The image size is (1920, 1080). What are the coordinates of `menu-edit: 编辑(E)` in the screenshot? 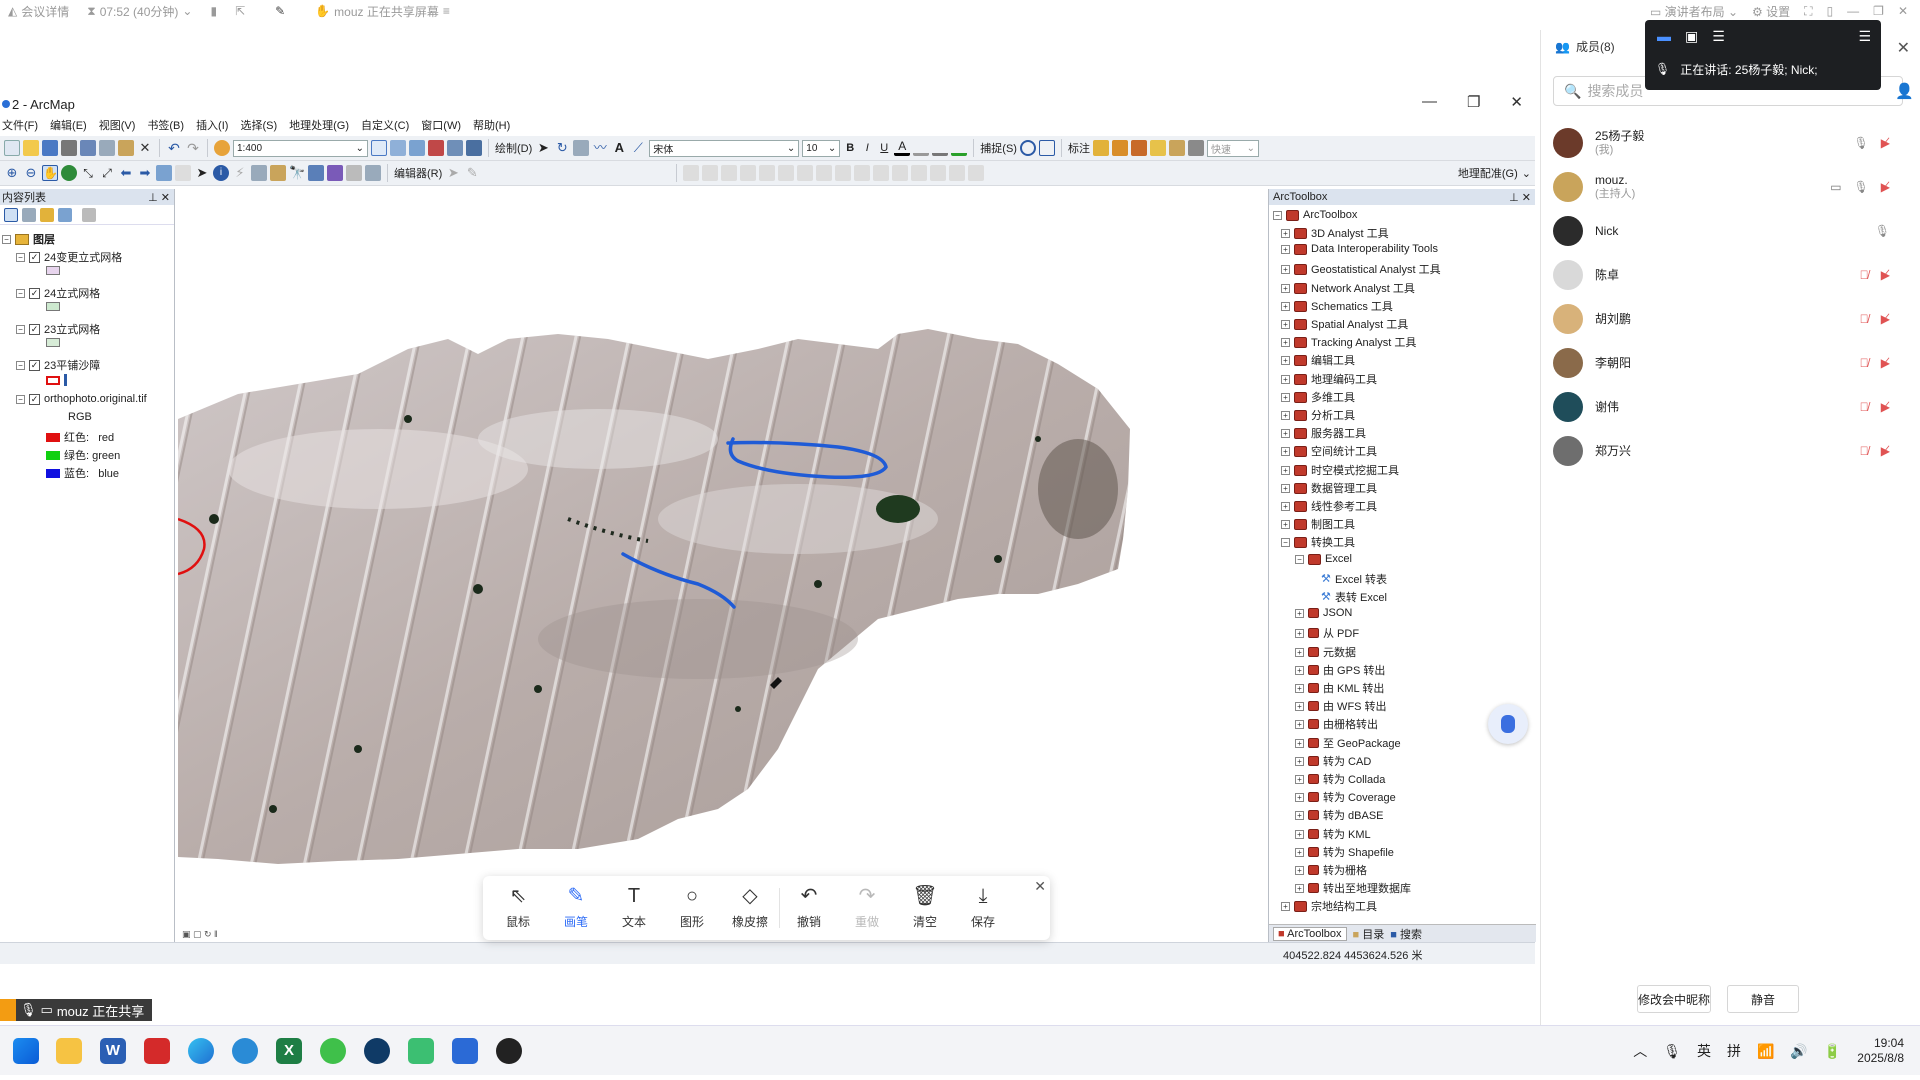 It's located at (68, 125).